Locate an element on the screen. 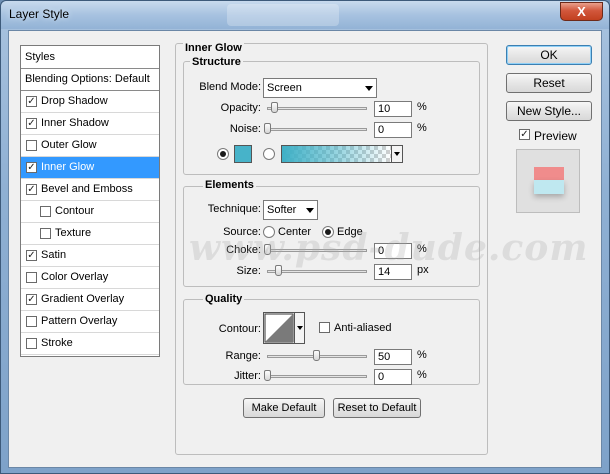  styles-header: Styles is located at coordinates (90, 57).